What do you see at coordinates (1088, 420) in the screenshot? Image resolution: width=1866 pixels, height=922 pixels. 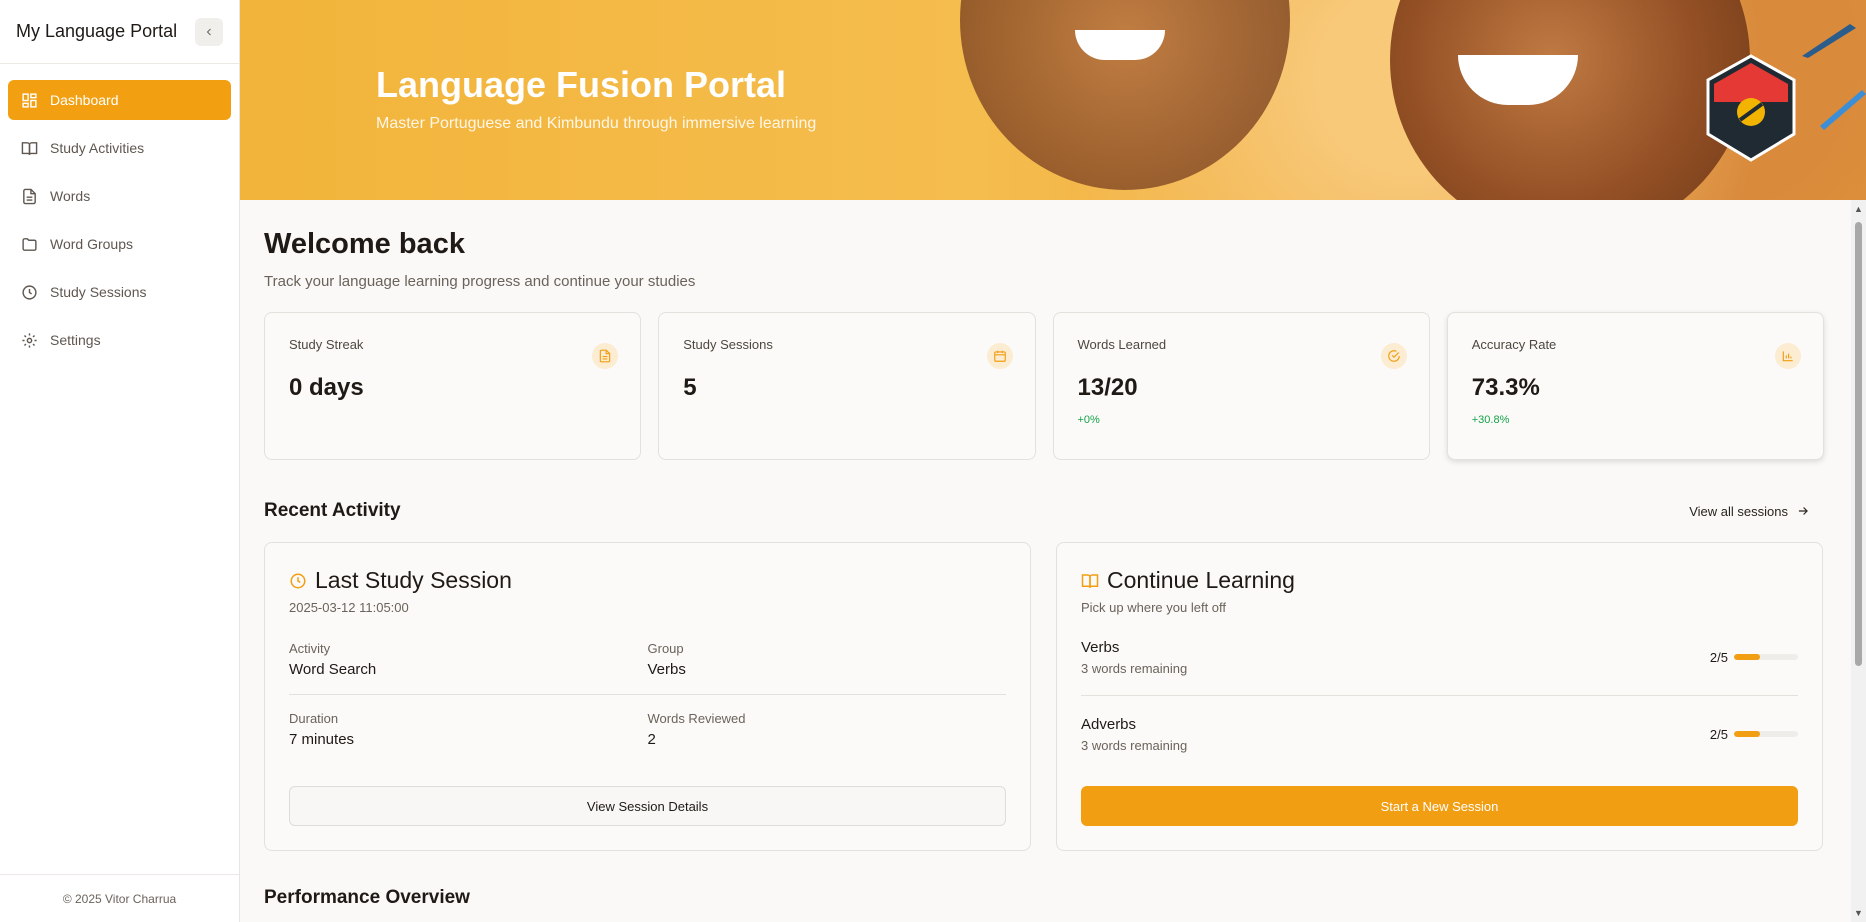 I see `stat-delta: +0%` at bounding box center [1088, 420].